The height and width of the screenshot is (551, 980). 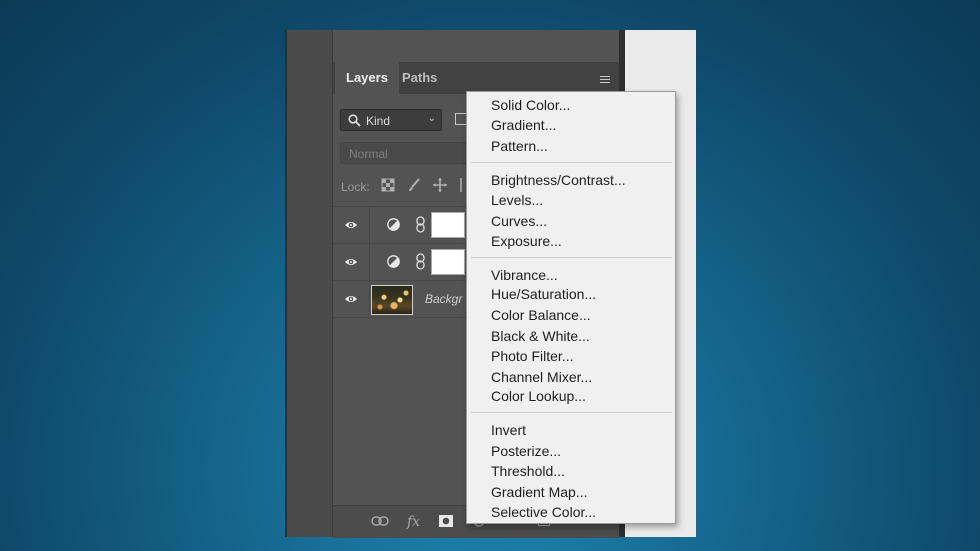 I want to click on chevron-down-icon: ⌄, so click(x=431, y=118).